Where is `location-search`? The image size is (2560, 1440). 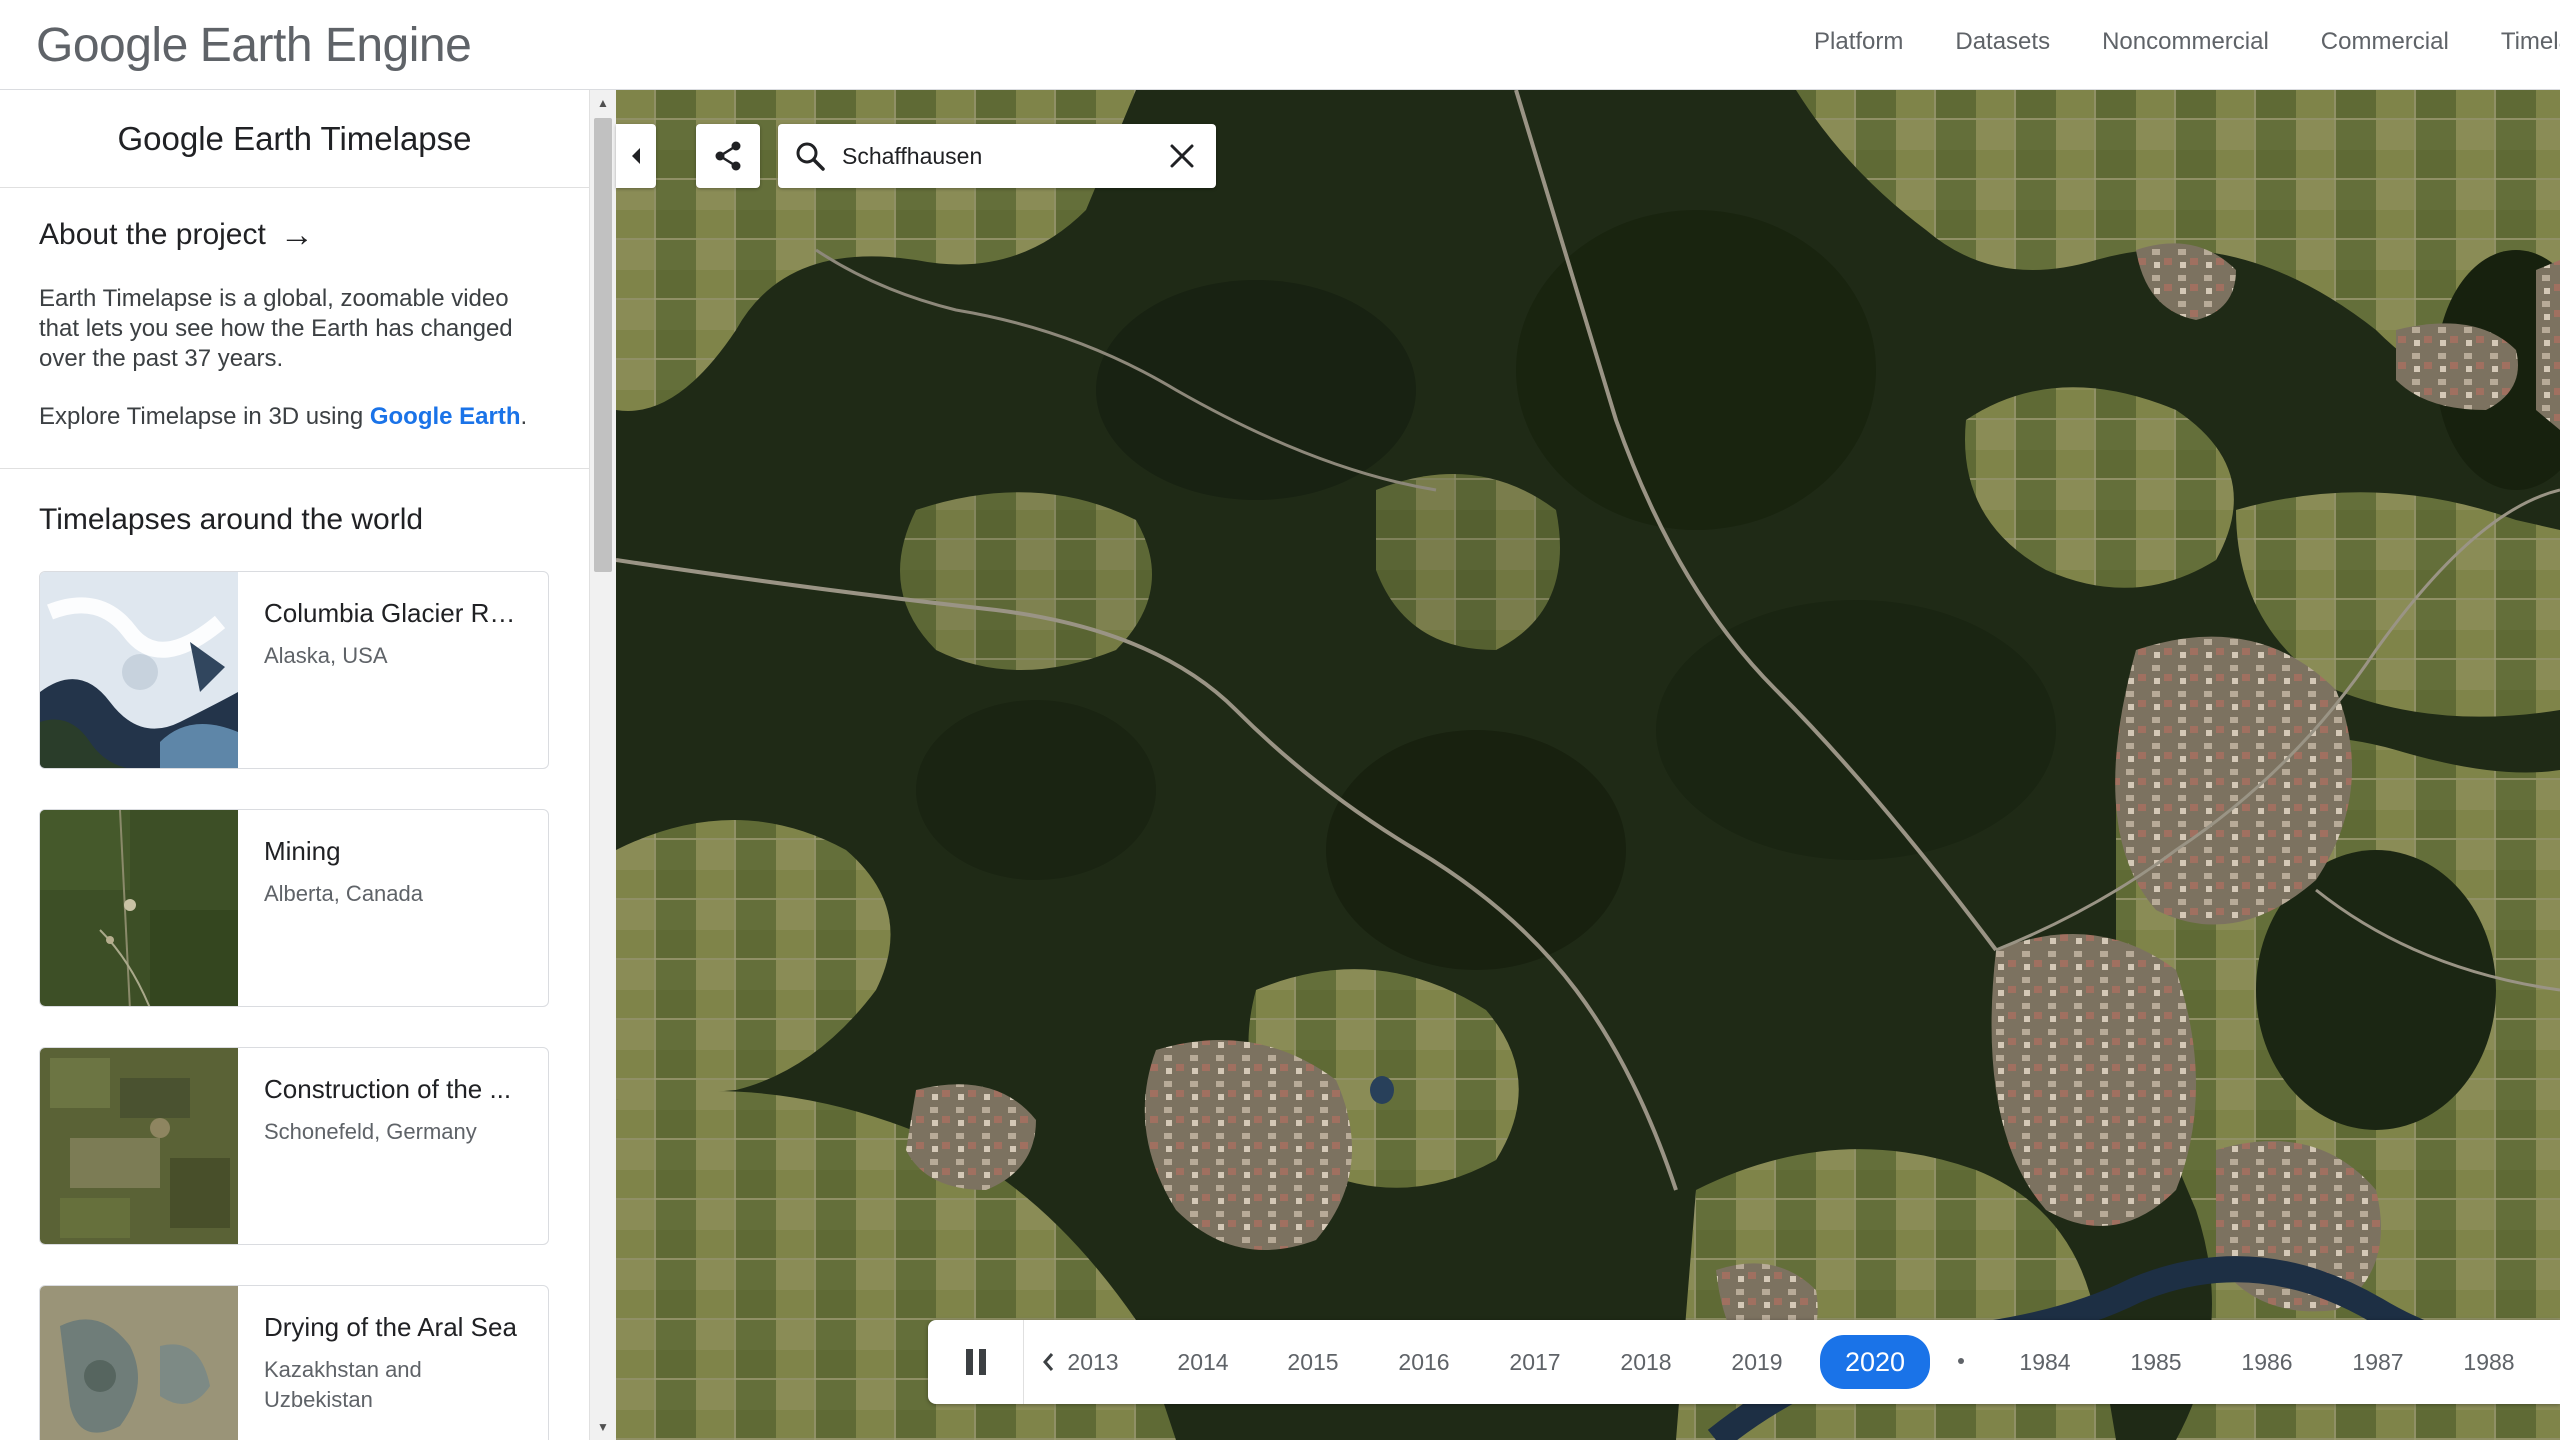 location-search is located at coordinates (997, 156).